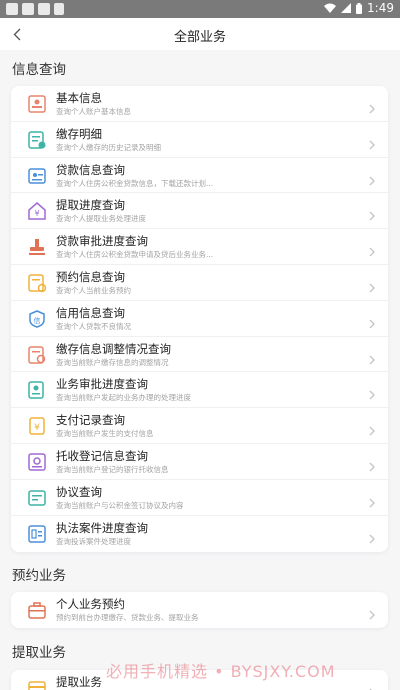  What do you see at coordinates (112, 362) in the screenshot?
I see `item-description: 查询当前账户缴存信息的调整情况` at bounding box center [112, 362].